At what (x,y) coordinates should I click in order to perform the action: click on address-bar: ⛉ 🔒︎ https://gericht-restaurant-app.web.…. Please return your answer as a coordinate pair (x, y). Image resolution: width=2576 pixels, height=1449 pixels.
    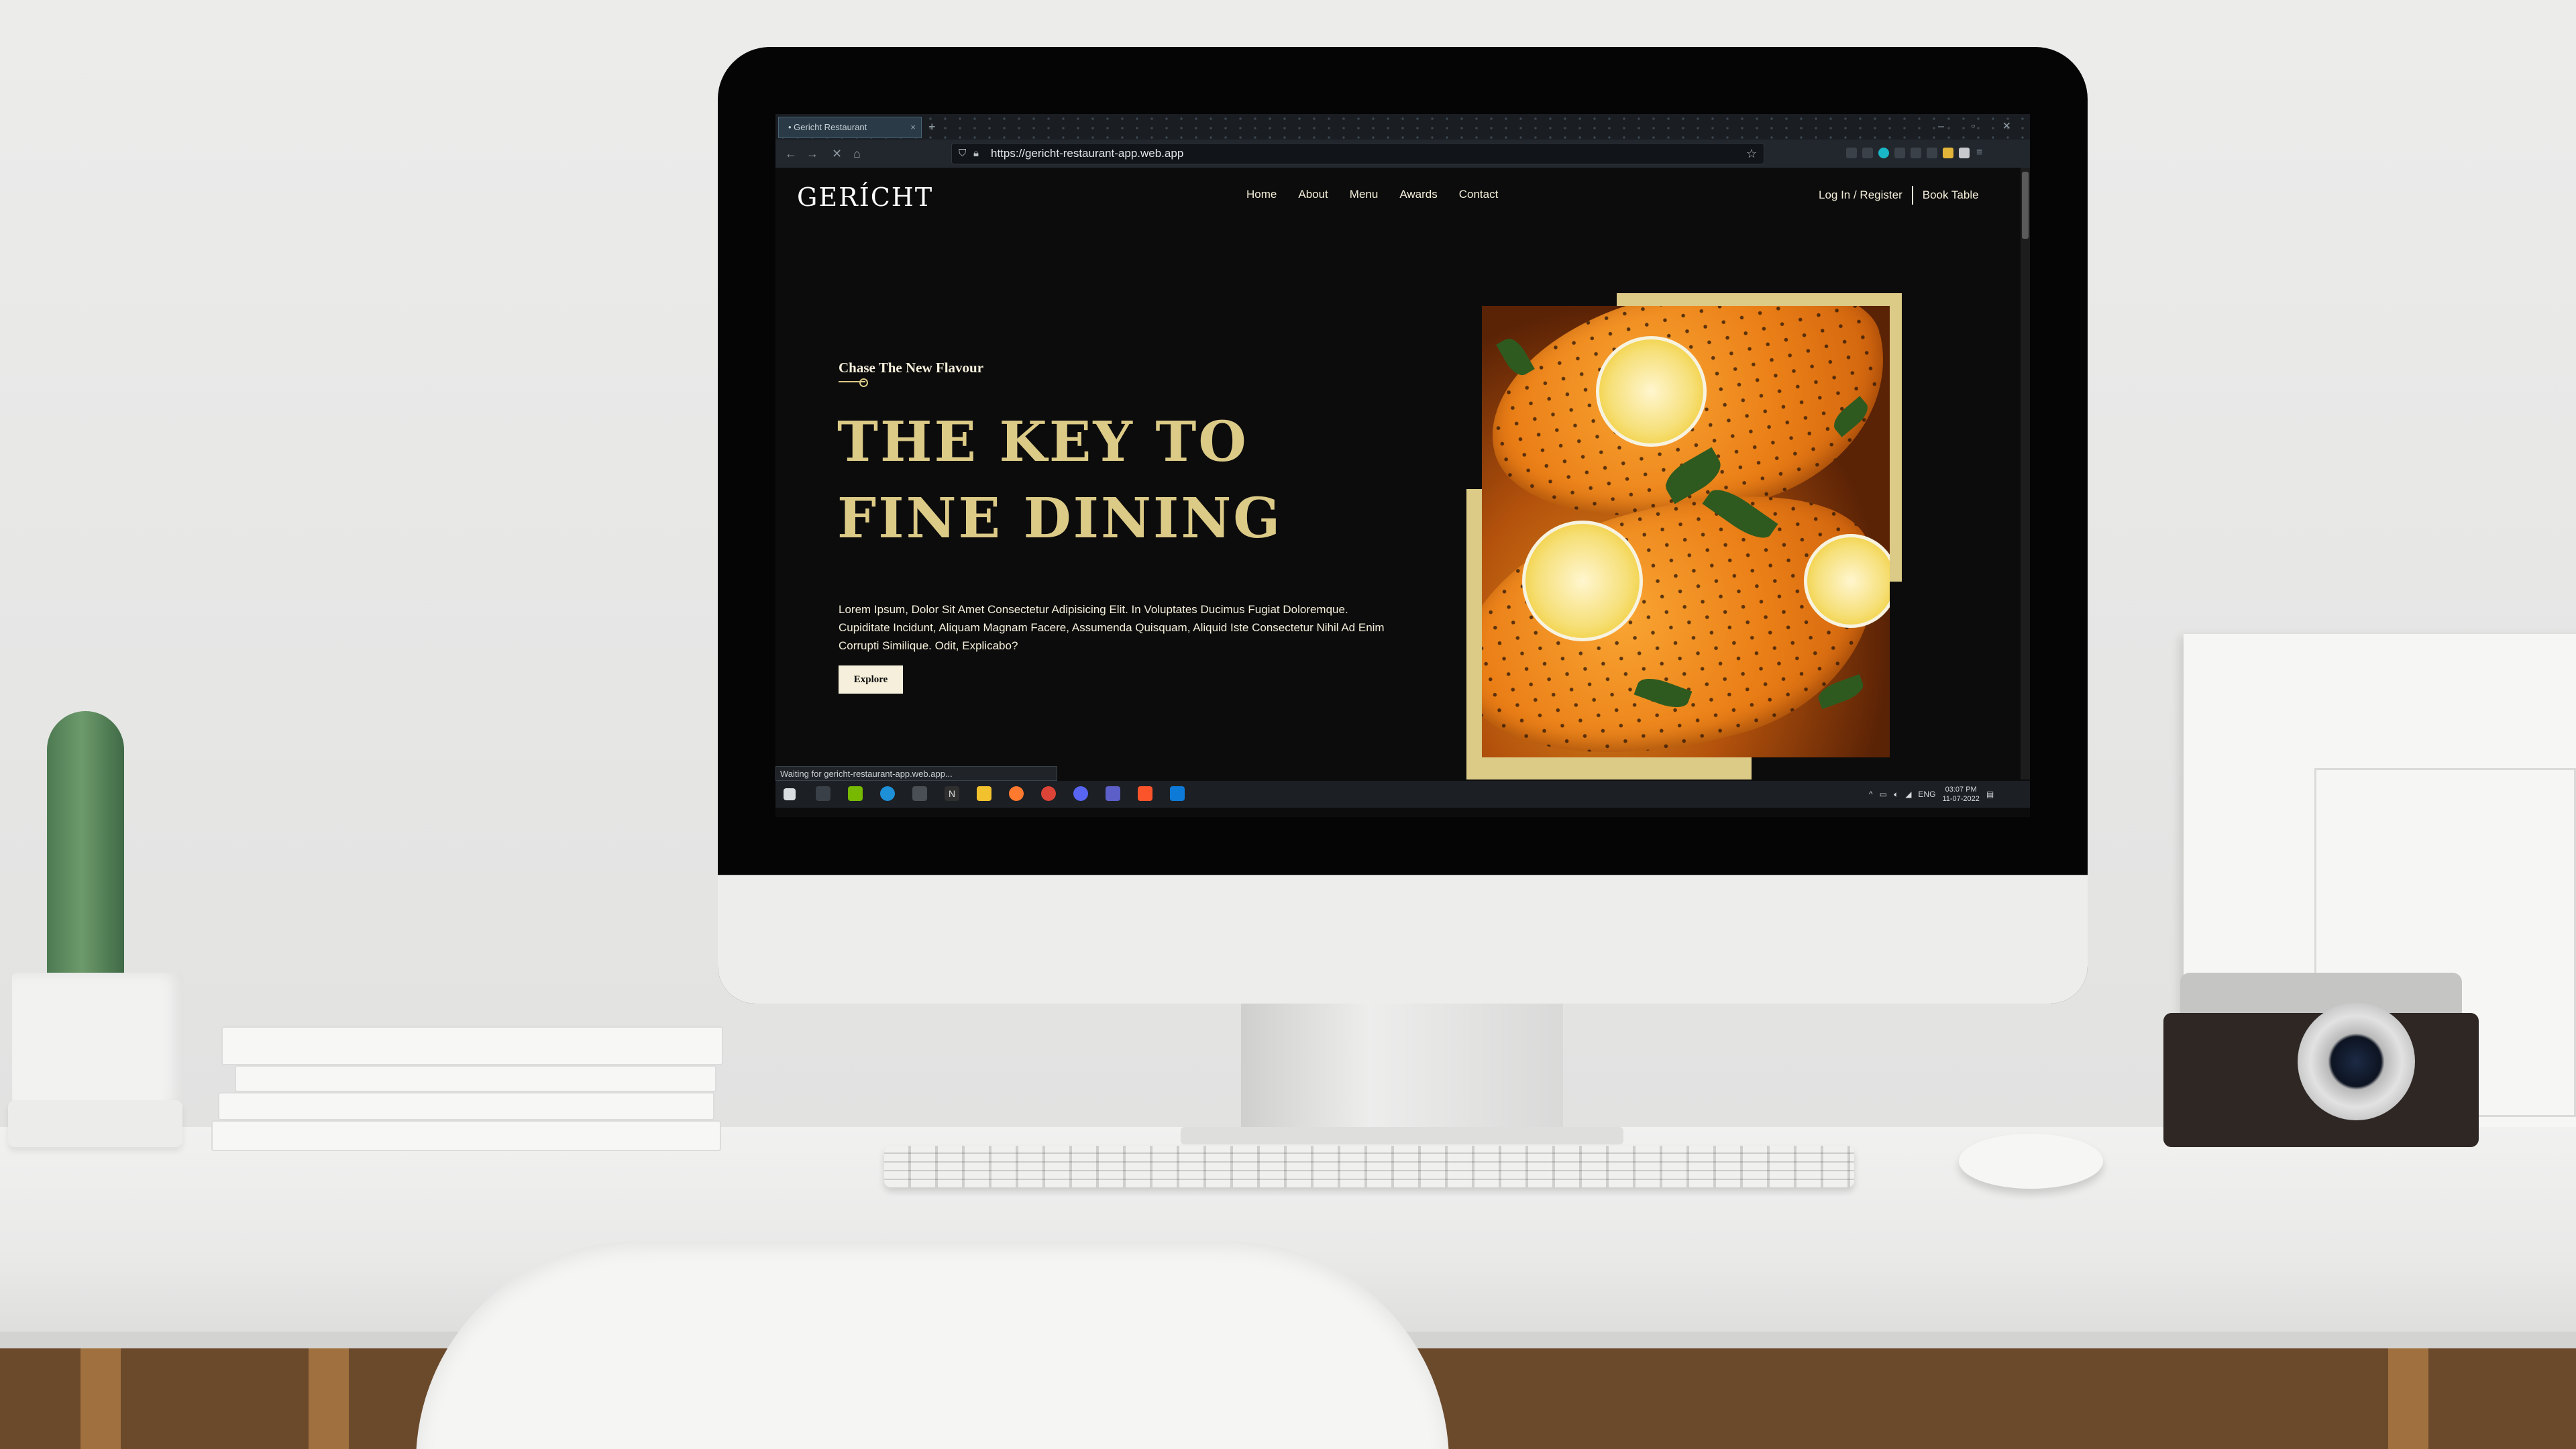
    Looking at the image, I should click on (1357, 153).